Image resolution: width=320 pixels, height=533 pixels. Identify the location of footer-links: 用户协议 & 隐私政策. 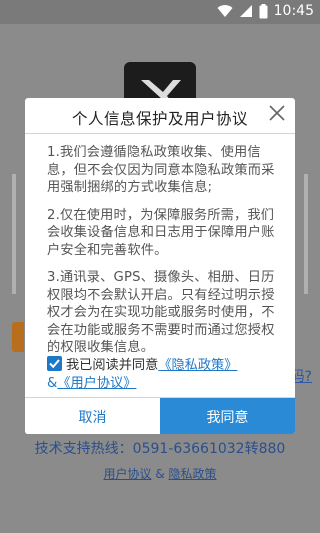
(160, 473).